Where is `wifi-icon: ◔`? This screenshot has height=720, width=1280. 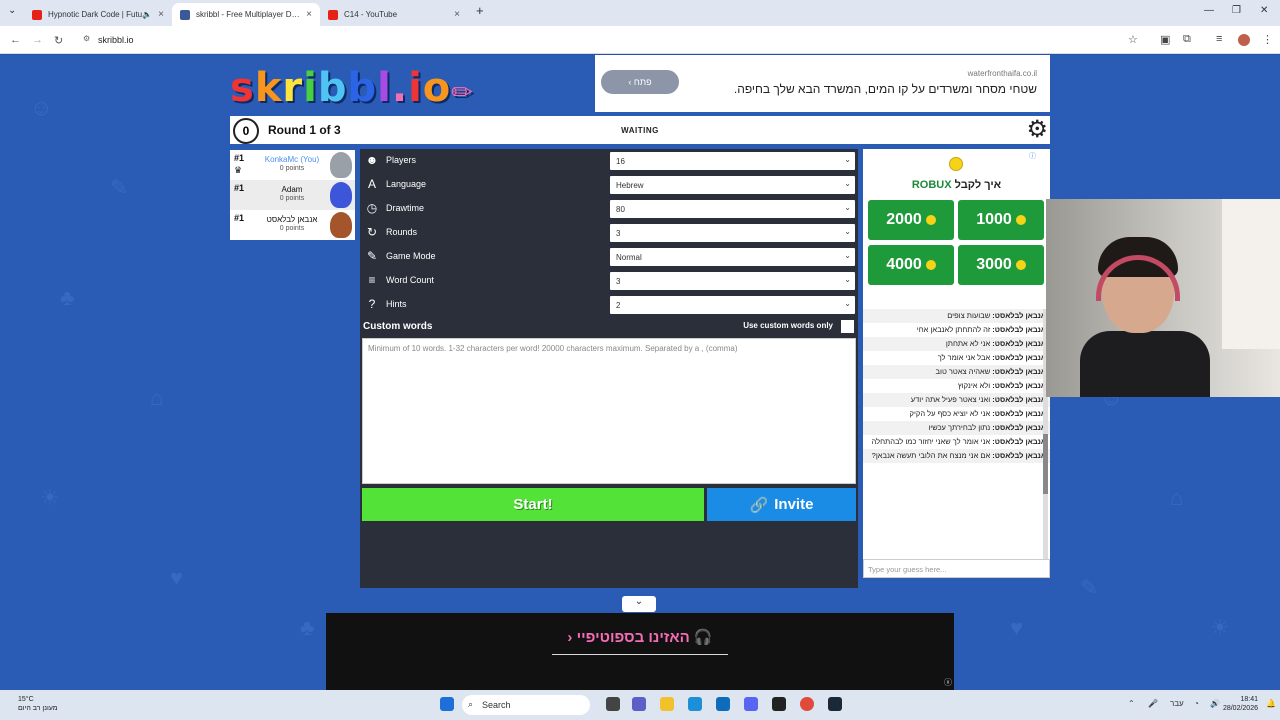
wifi-icon: ◔ is located at coordinates (1196, 703).